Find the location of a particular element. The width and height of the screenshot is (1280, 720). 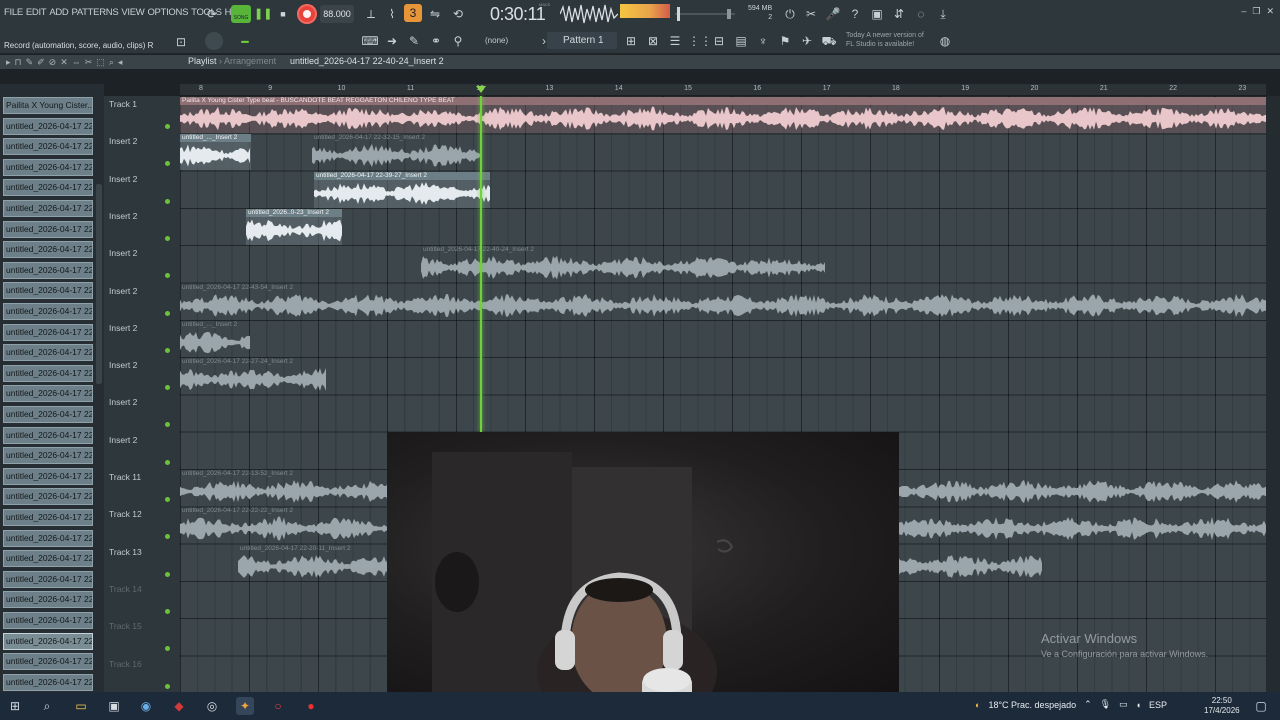

slip-tool-icon: ⇔ is located at coordinates (76, 62).